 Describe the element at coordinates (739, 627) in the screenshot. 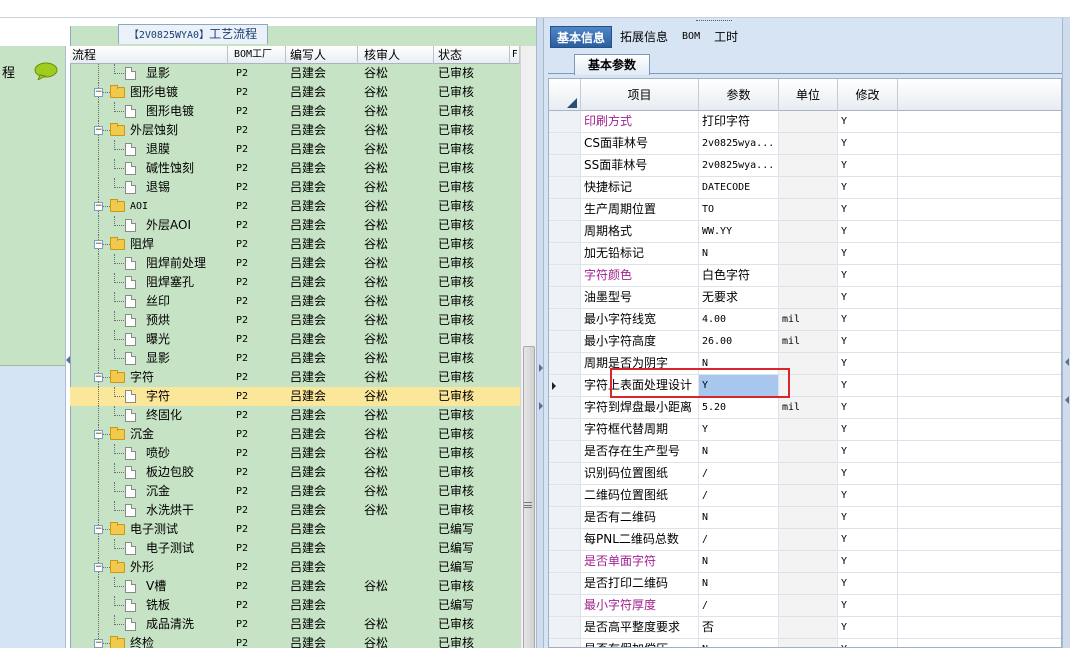

I see `param-value-cell: 否` at that location.